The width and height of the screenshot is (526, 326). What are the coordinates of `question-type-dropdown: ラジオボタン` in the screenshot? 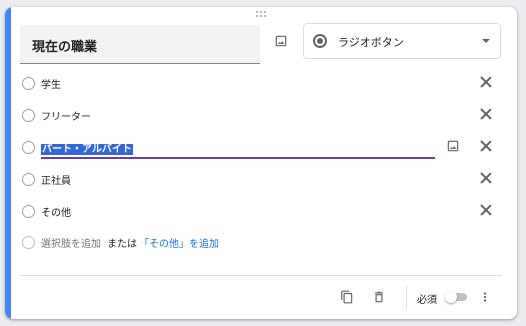 It's located at (402, 41).